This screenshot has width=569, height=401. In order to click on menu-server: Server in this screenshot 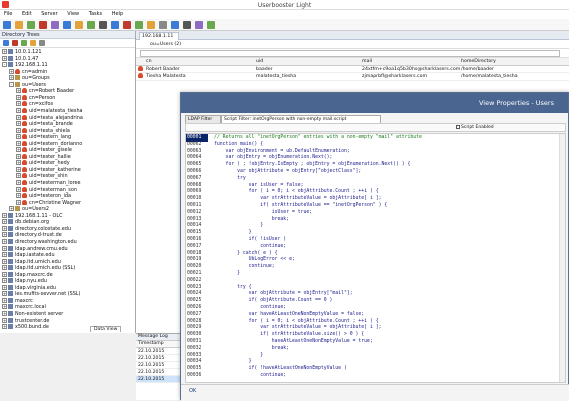, I will do `click(49, 14)`.